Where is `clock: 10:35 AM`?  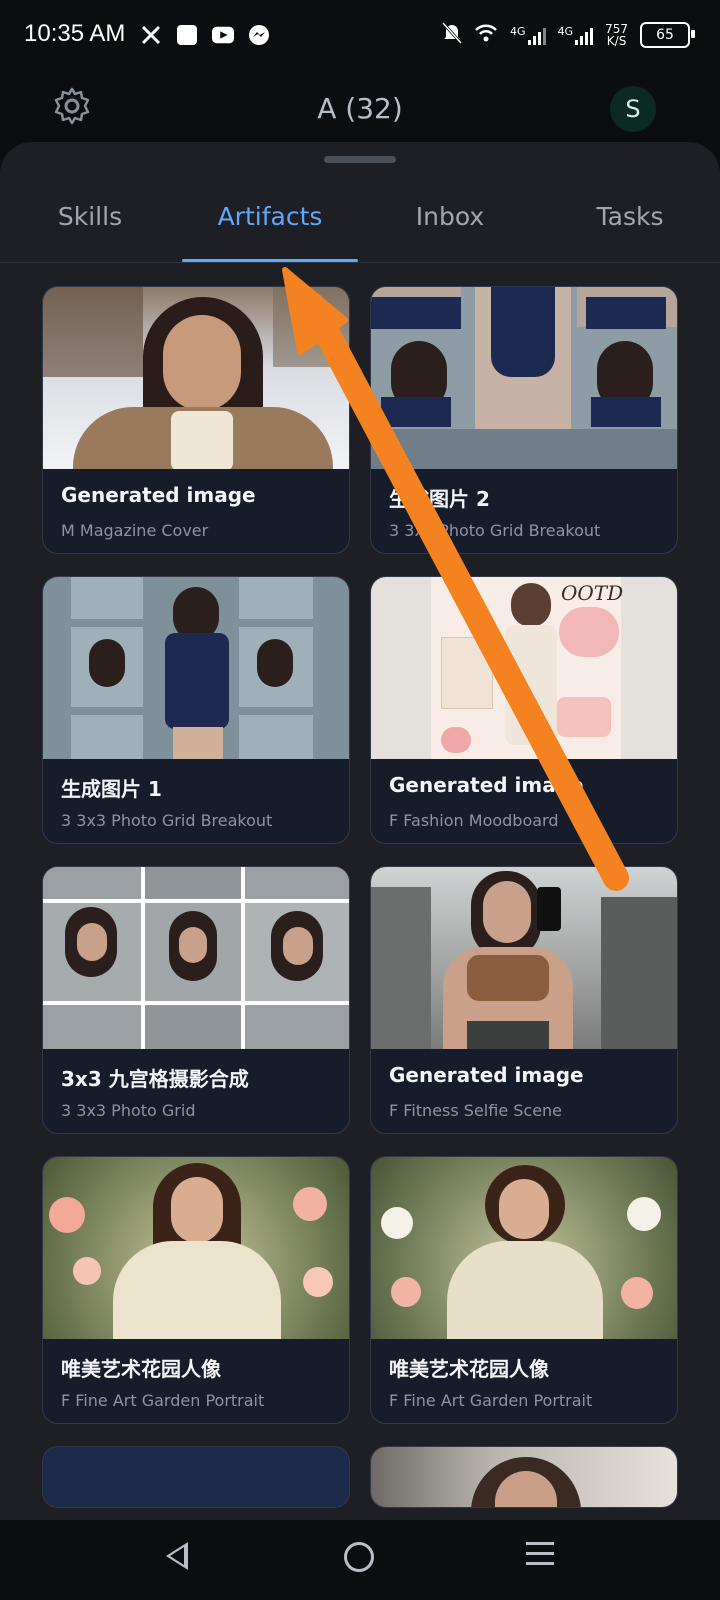
clock: 10:35 AM is located at coordinates (75, 33).